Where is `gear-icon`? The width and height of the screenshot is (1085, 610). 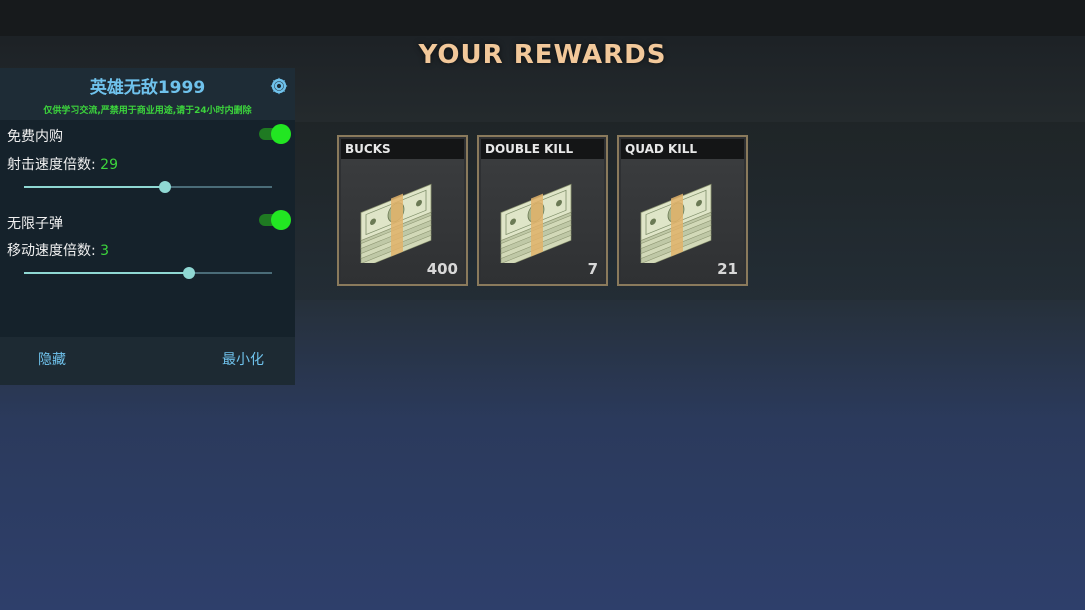
gear-icon is located at coordinates (279, 86).